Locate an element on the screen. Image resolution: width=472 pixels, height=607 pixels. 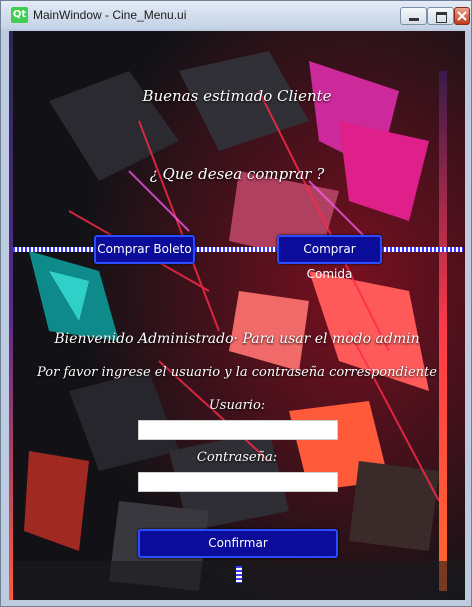
vertical-separator is located at coordinates (239, 574).